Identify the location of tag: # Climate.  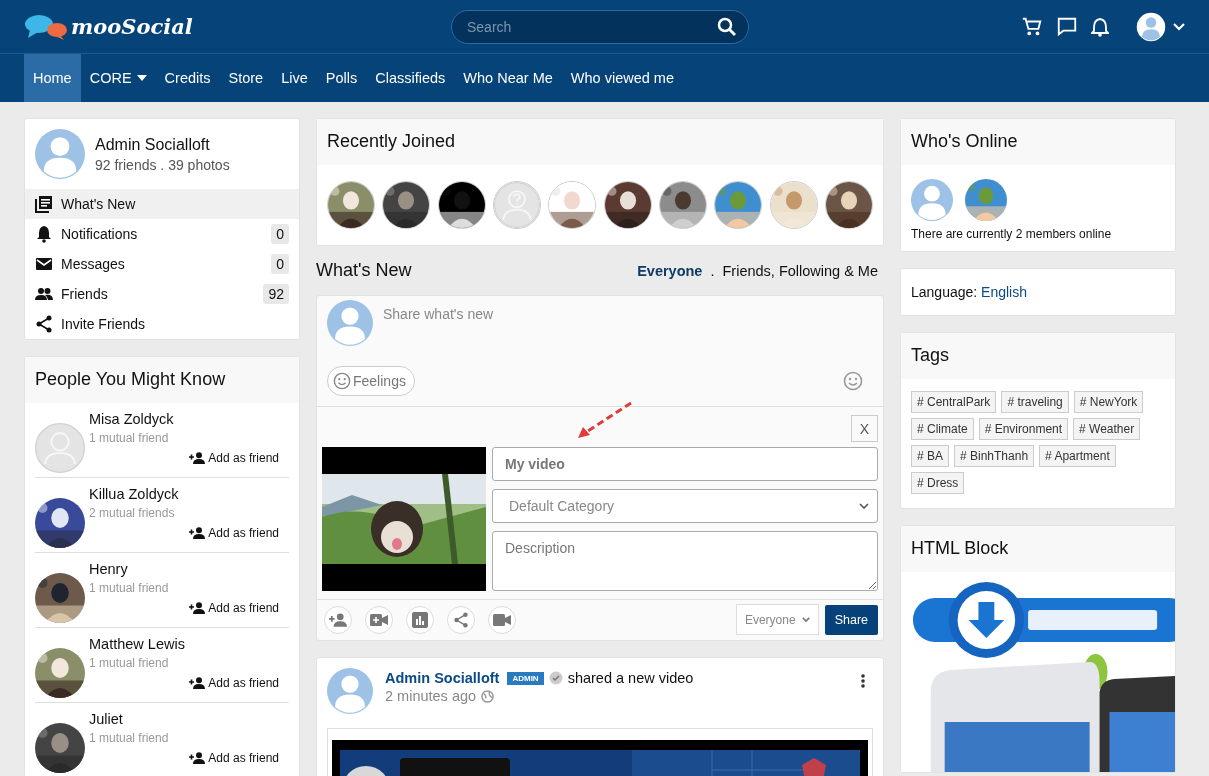
(942, 429).